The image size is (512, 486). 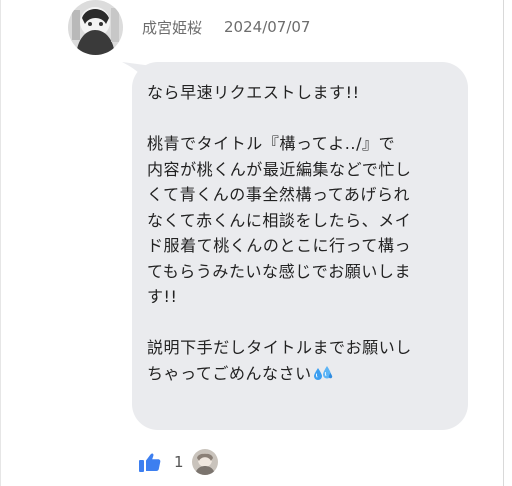 What do you see at coordinates (150, 462) in the screenshot?
I see `thumbs-up-icon` at bounding box center [150, 462].